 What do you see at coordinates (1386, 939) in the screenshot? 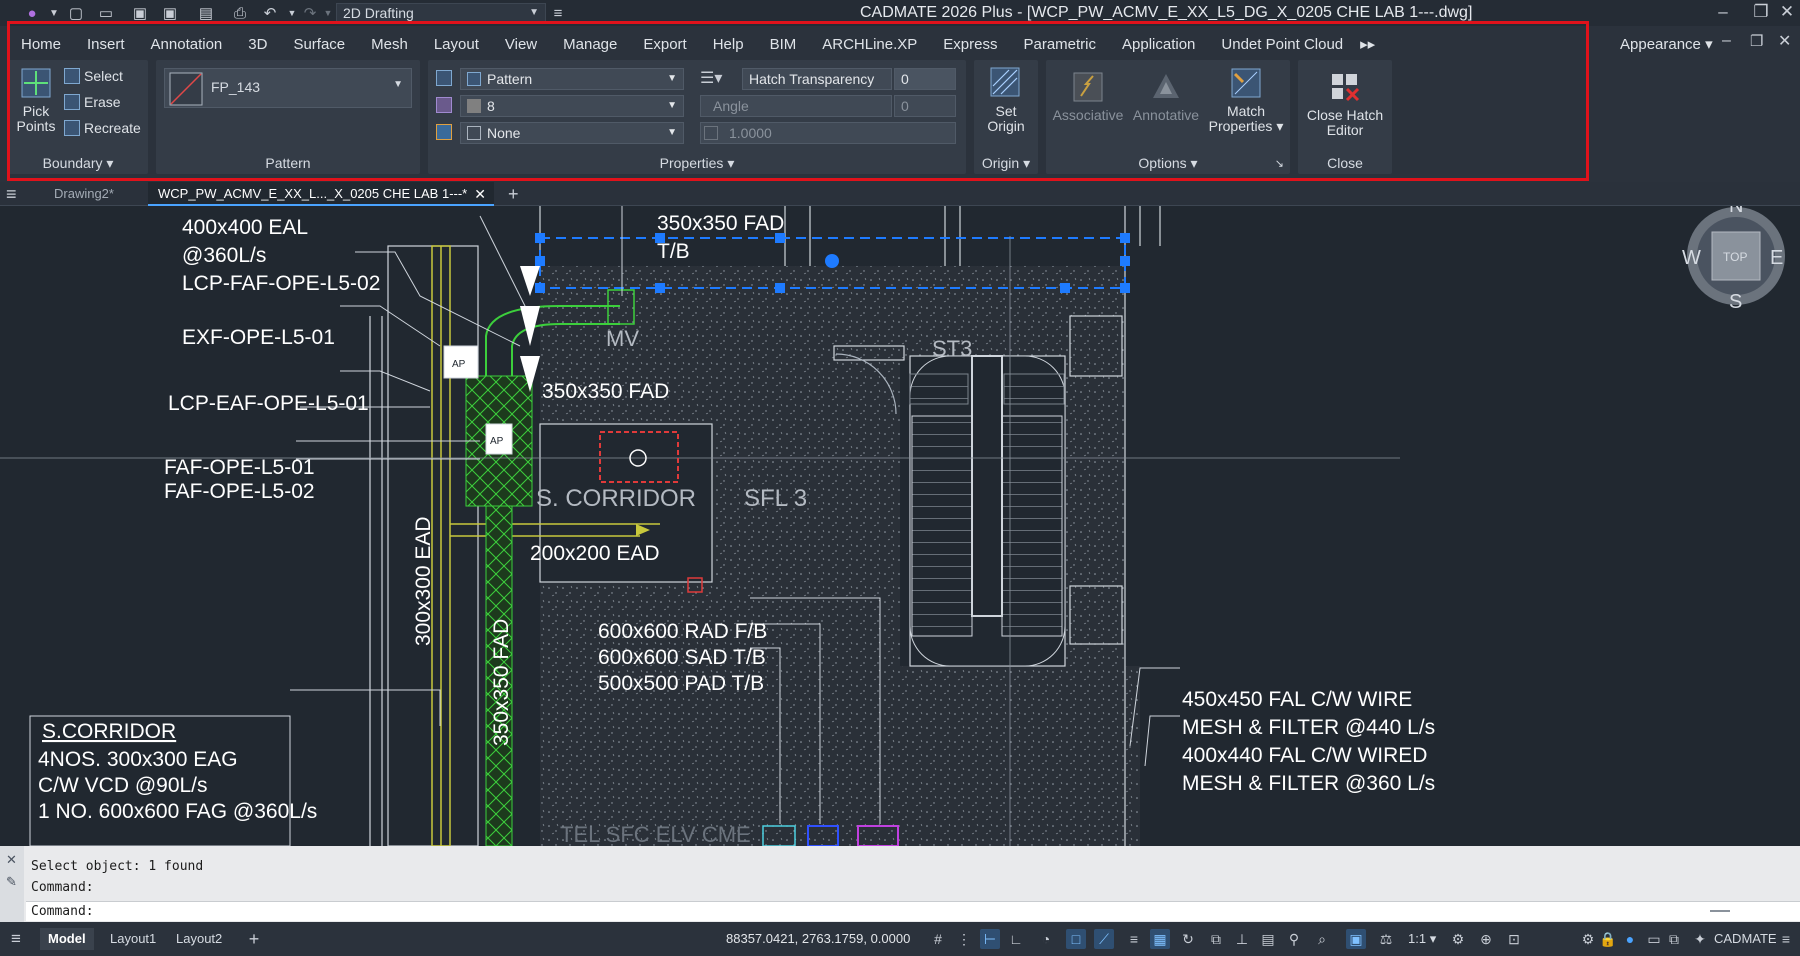
I see `annotation-scale-icon: ⚖` at bounding box center [1386, 939].